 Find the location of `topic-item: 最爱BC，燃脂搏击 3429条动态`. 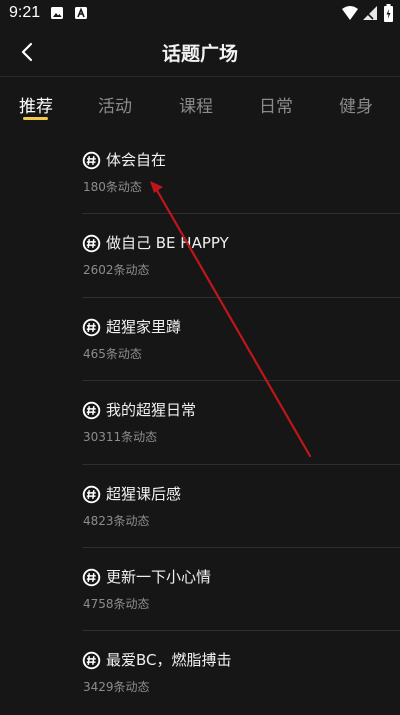

topic-item: 最爱BC，燃脂搏击 3429条动态 is located at coordinates (200, 672).